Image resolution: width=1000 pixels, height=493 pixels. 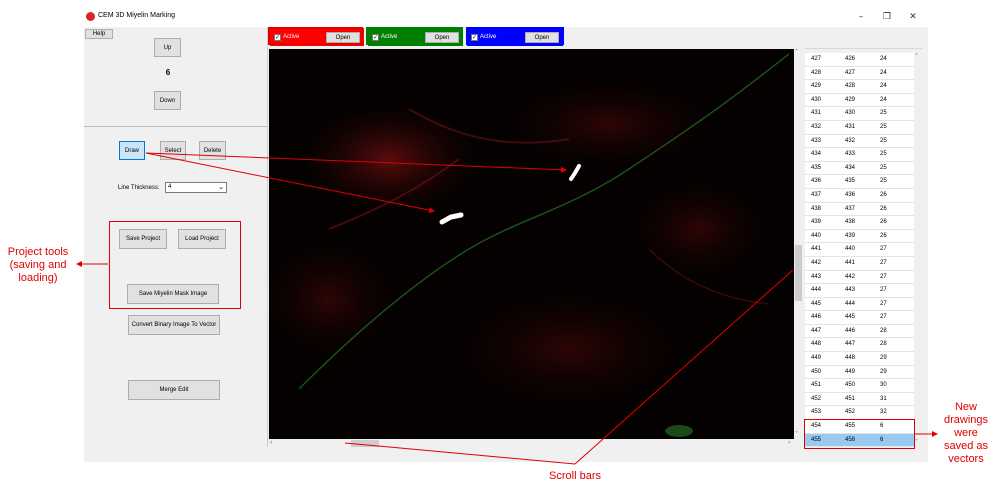 I want to click on table-row: 432 431 25, so click(x=859, y=127).